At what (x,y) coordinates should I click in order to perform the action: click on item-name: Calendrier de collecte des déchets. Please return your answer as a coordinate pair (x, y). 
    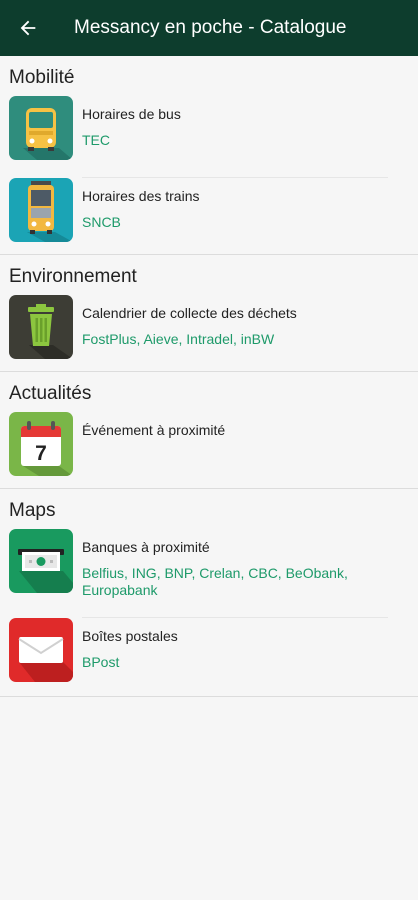
    Looking at the image, I should click on (189, 313).